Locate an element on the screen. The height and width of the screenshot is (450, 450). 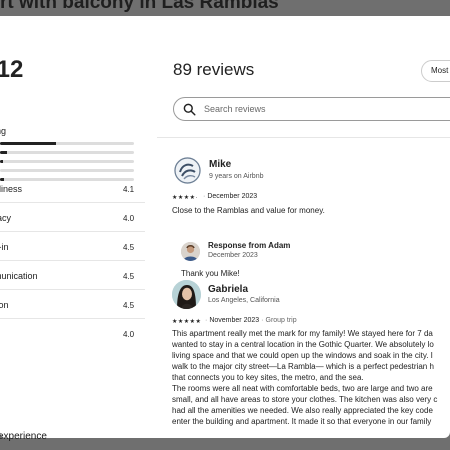
category-communication-label: munication is located at coordinates (19, 276).